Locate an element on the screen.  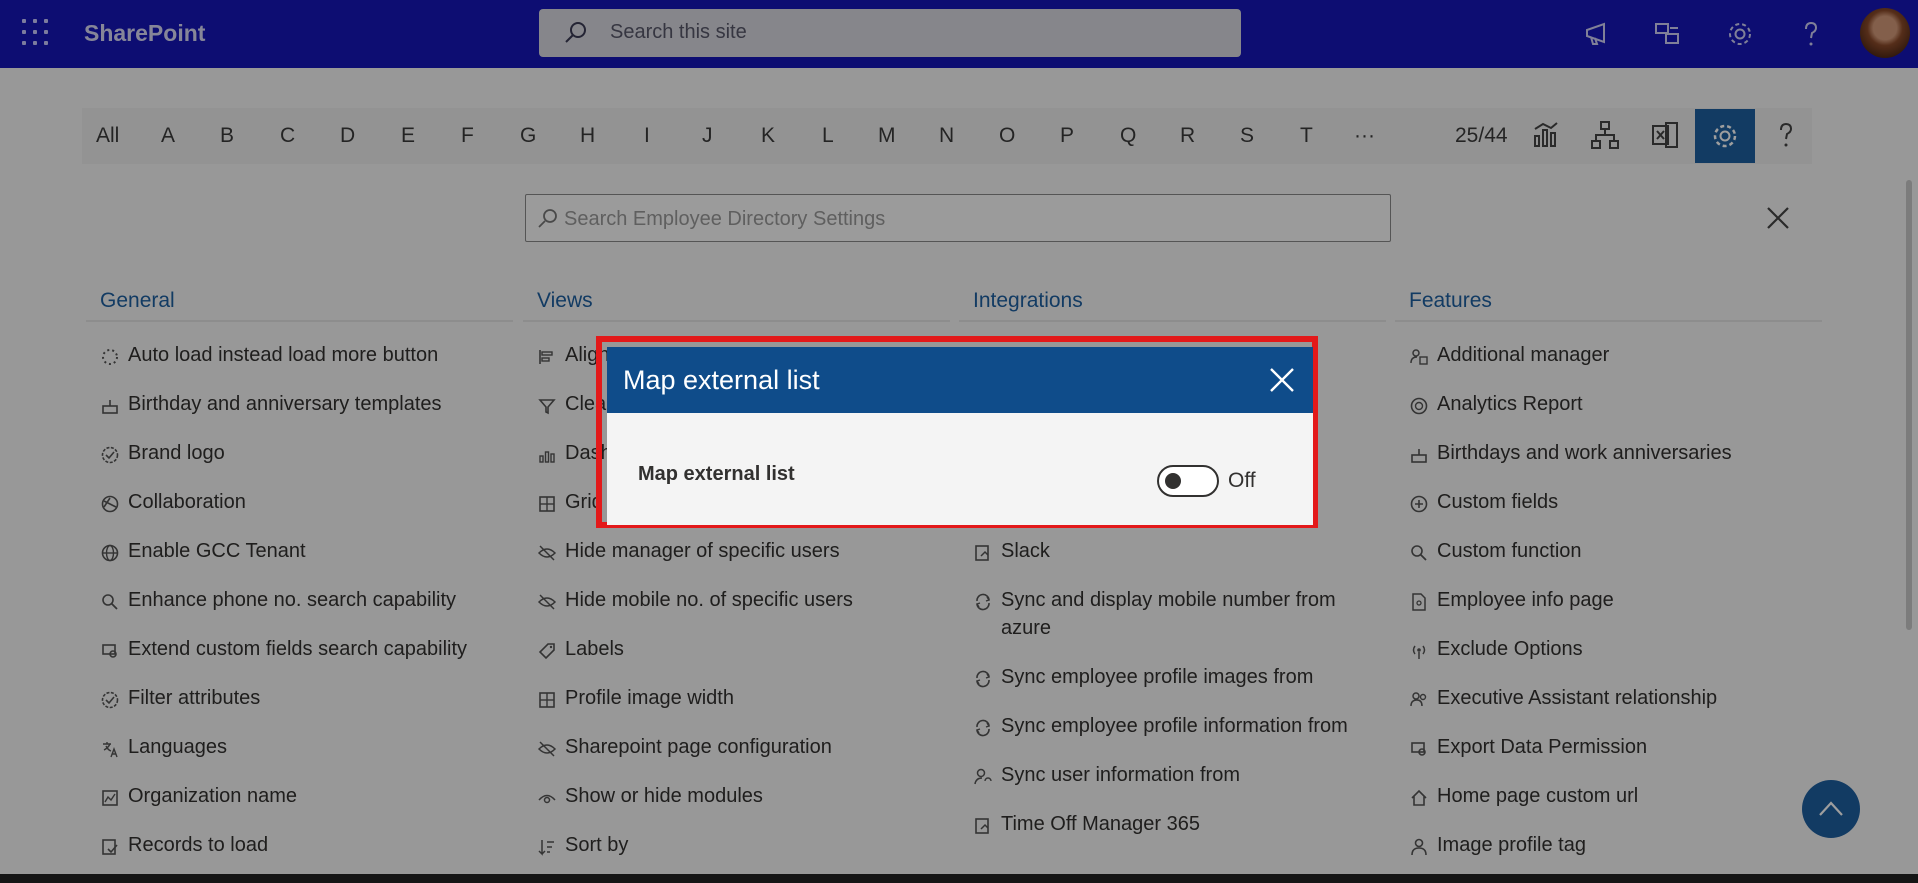
map-external-list-dialog: Map external list Map external list Off is located at coordinates (960, 436).